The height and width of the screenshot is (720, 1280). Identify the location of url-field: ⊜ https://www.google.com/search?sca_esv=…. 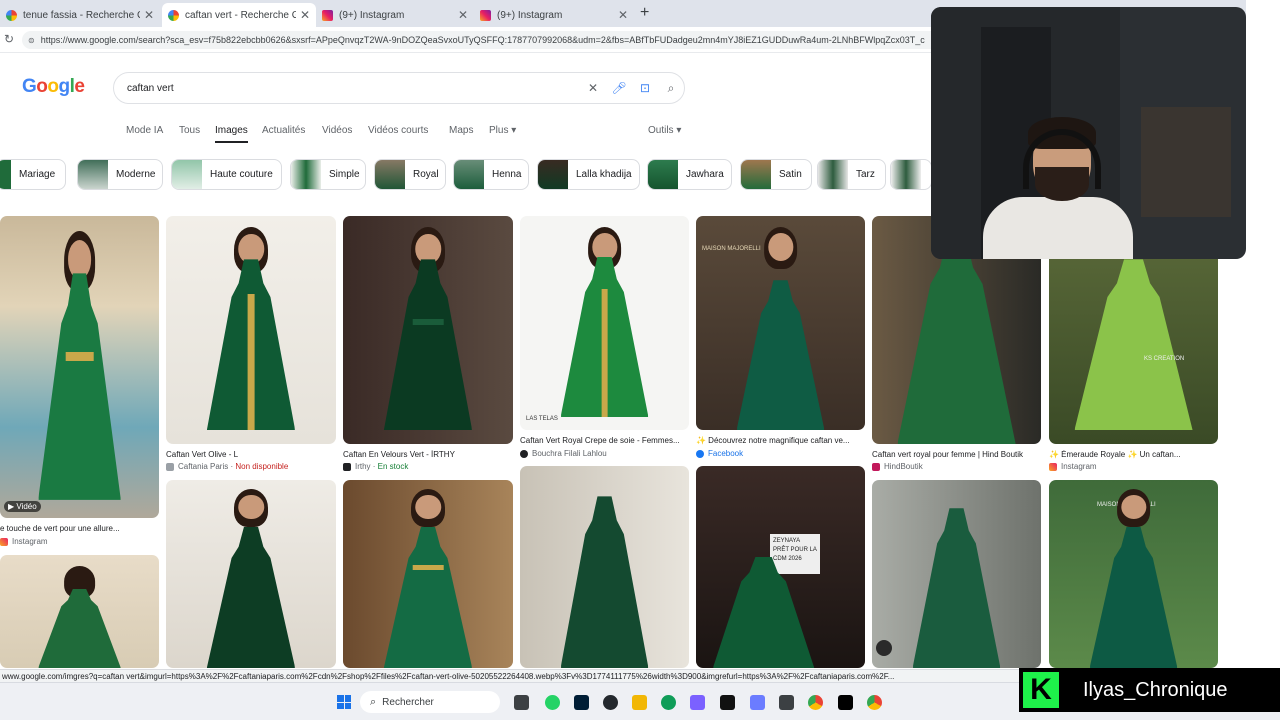
(487, 40).